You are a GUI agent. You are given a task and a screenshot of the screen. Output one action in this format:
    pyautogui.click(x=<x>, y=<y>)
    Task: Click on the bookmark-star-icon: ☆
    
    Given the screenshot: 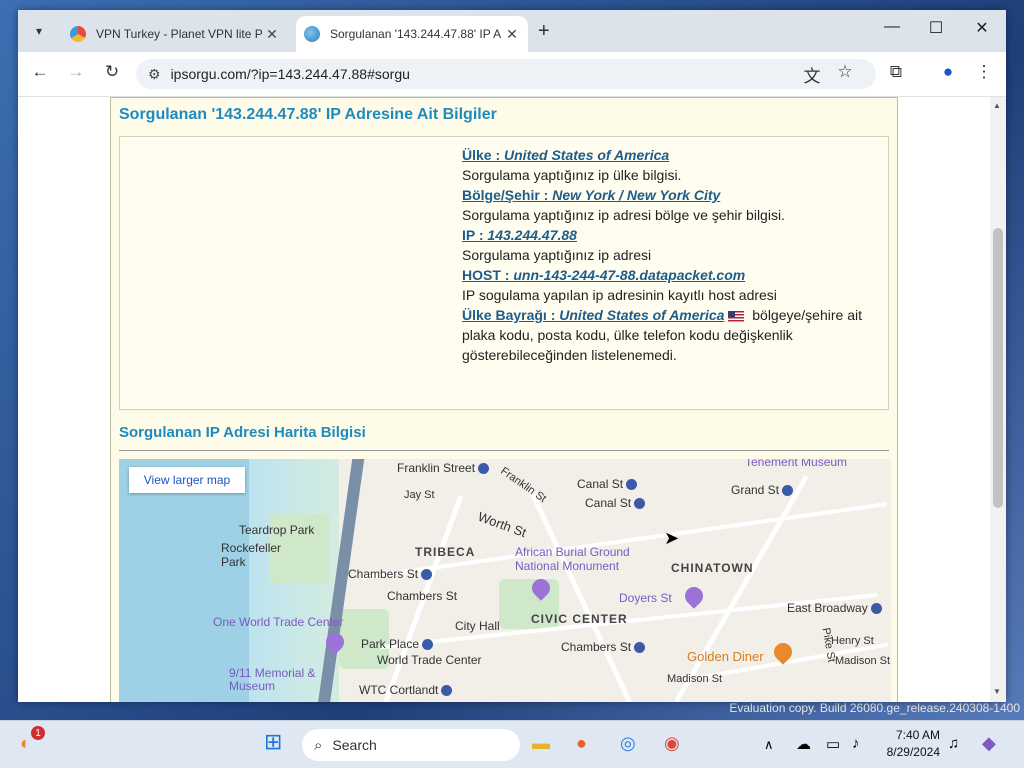 What is the action you would take?
    pyautogui.click(x=845, y=72)
    